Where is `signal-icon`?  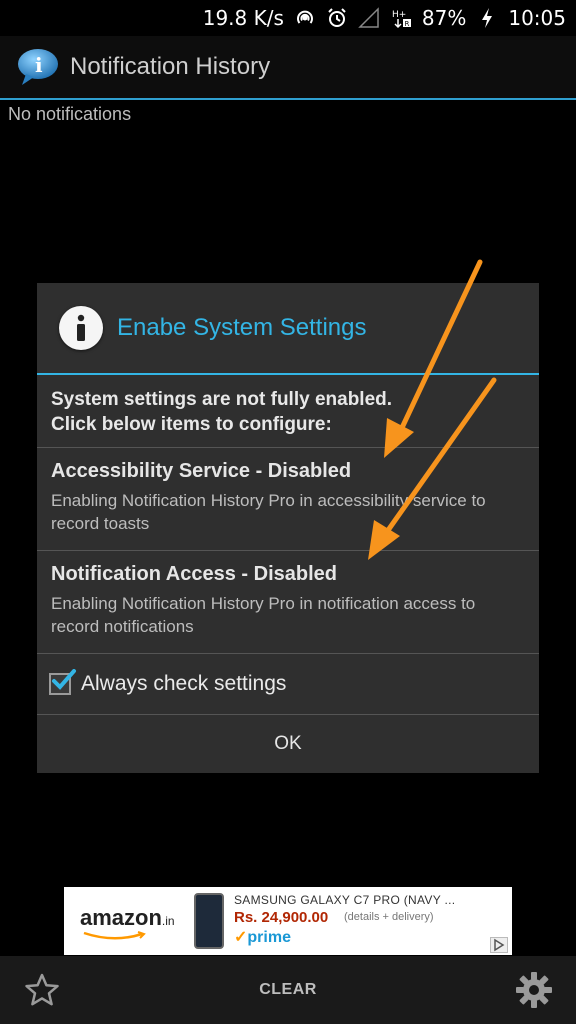 signal-icon is located at coordinates (369, 18).